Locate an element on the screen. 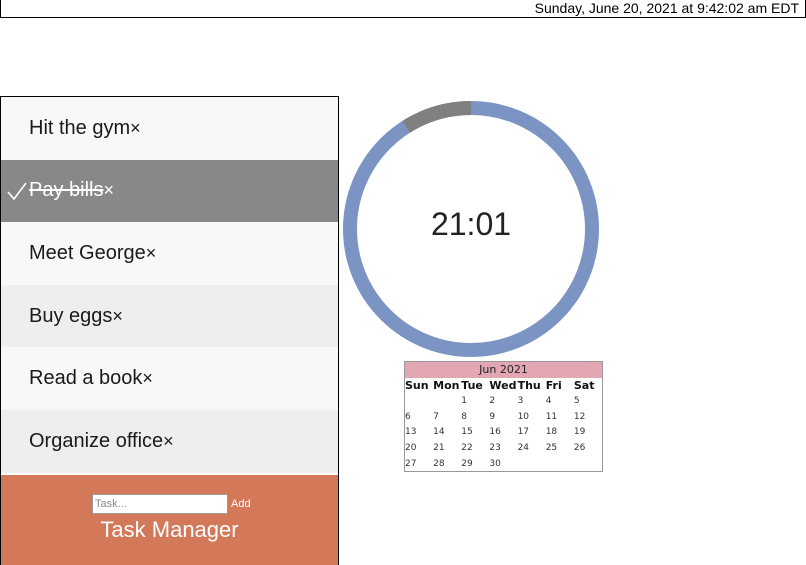  task-footer: Add Task Manager is located at coordinates (169, 520).